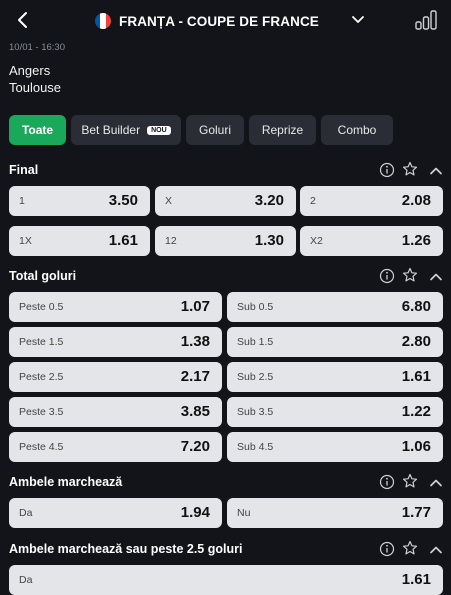 The width and height of the screenshot is (451, 595). Describe the element at coordinates (195, 446) in the screenshot. I see `odd-value: 7.20` at that location.